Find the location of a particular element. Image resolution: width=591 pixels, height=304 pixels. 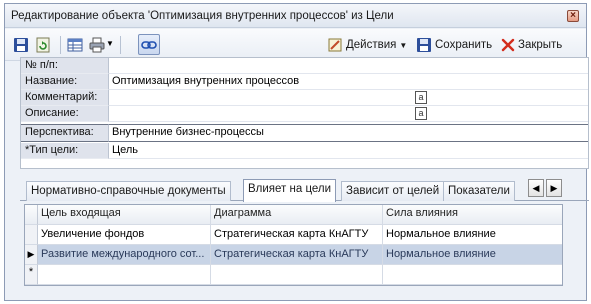

link-icon is located at coordinates (149, 45).